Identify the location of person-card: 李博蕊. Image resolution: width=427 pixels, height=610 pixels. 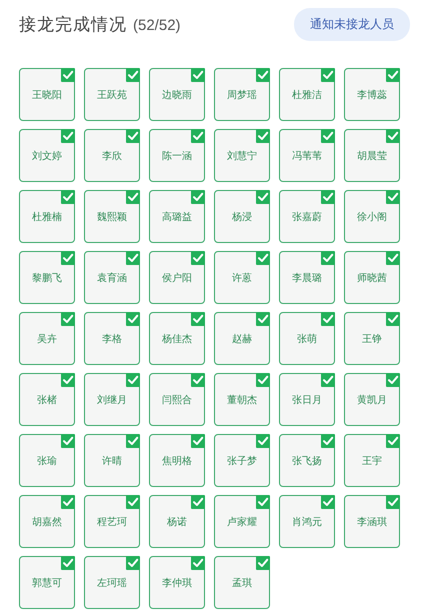
(372, 94).